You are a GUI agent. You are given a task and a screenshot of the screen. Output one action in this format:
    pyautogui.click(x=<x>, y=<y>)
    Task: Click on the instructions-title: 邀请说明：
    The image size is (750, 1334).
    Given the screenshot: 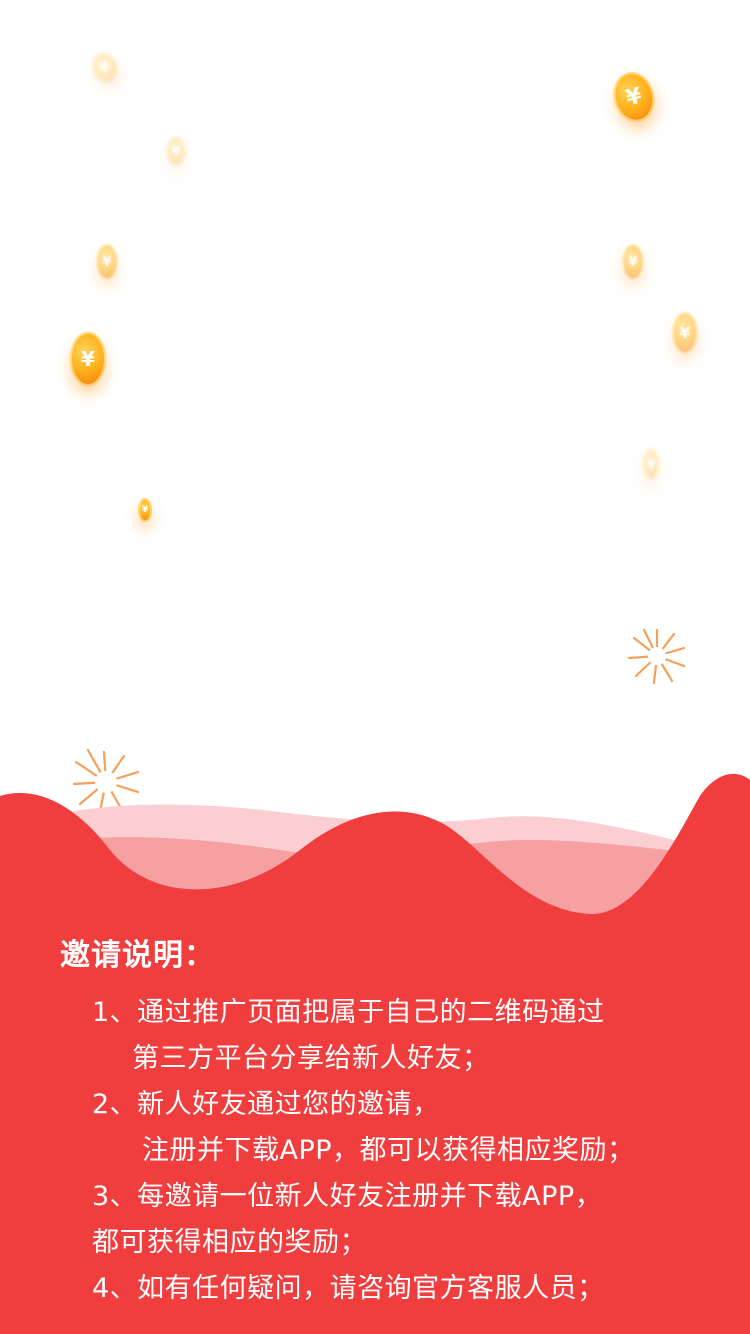 What is the action you would take?
    pyautogui.click(x=137, y=955)
    